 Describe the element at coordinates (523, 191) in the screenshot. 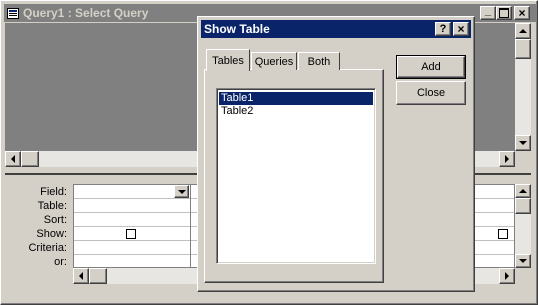

I see `grid-scroll-up-button` at that location.